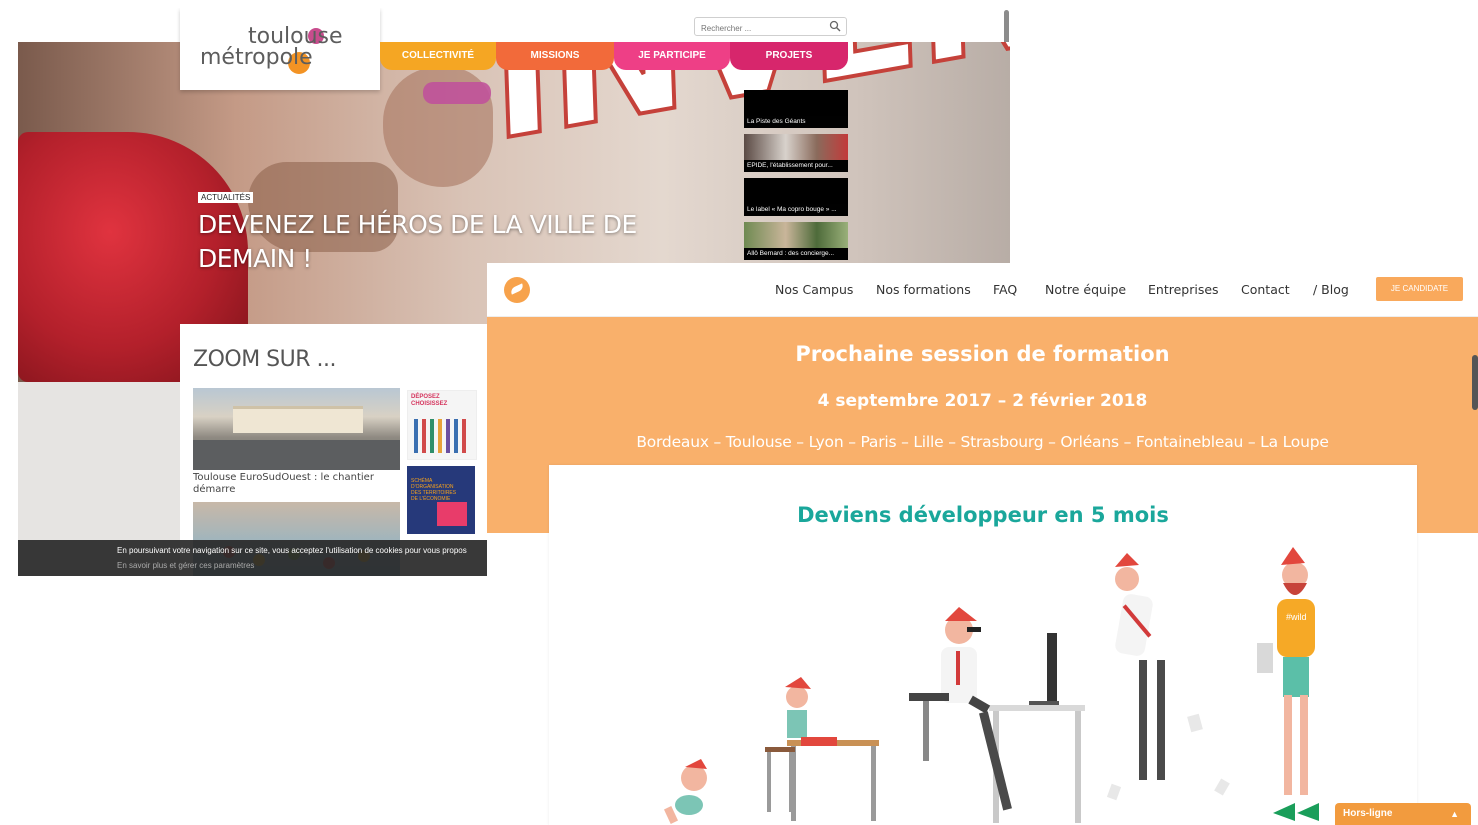 The width and height of the screenshot is (1478, 825). What do you see at coordinates (1265, 289) in the screenshot?
I see `menu-contact: Contact` at bounding box center [1265, 289].